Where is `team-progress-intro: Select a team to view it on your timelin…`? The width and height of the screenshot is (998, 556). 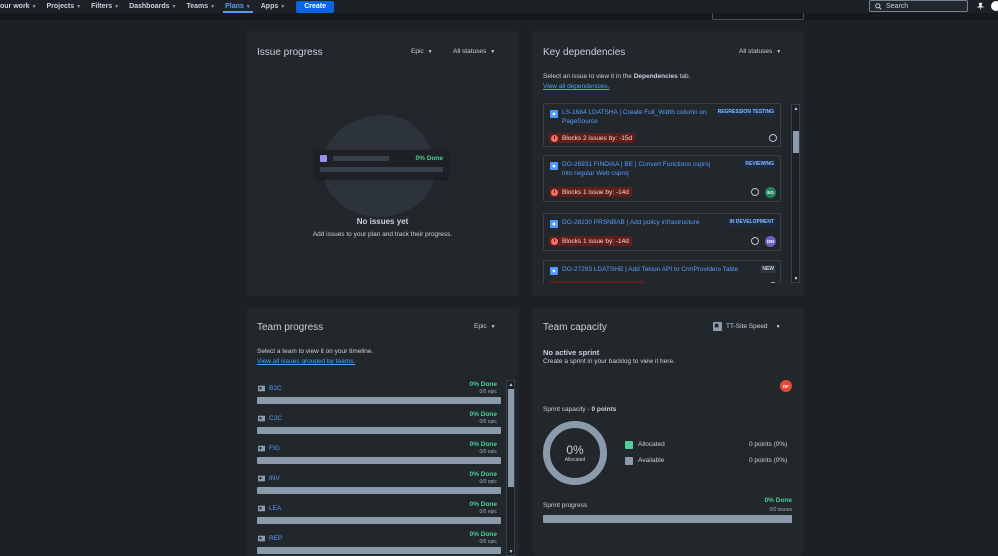 team-progress-intro: Select a team to view it on your timelin… is located at coordinates (315, 351).